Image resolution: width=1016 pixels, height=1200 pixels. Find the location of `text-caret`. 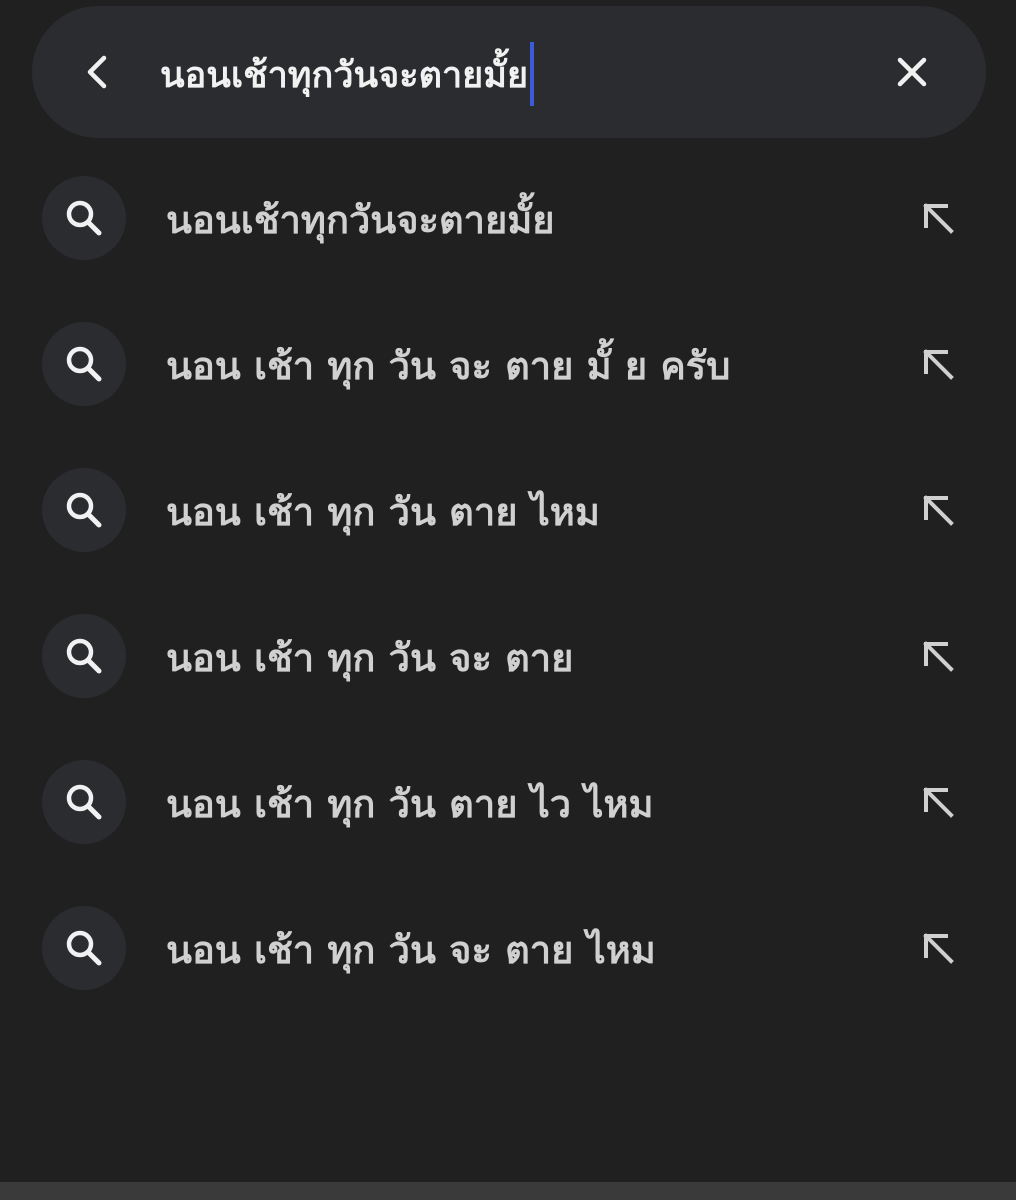

text-caret is located at coordinates (532, 74).